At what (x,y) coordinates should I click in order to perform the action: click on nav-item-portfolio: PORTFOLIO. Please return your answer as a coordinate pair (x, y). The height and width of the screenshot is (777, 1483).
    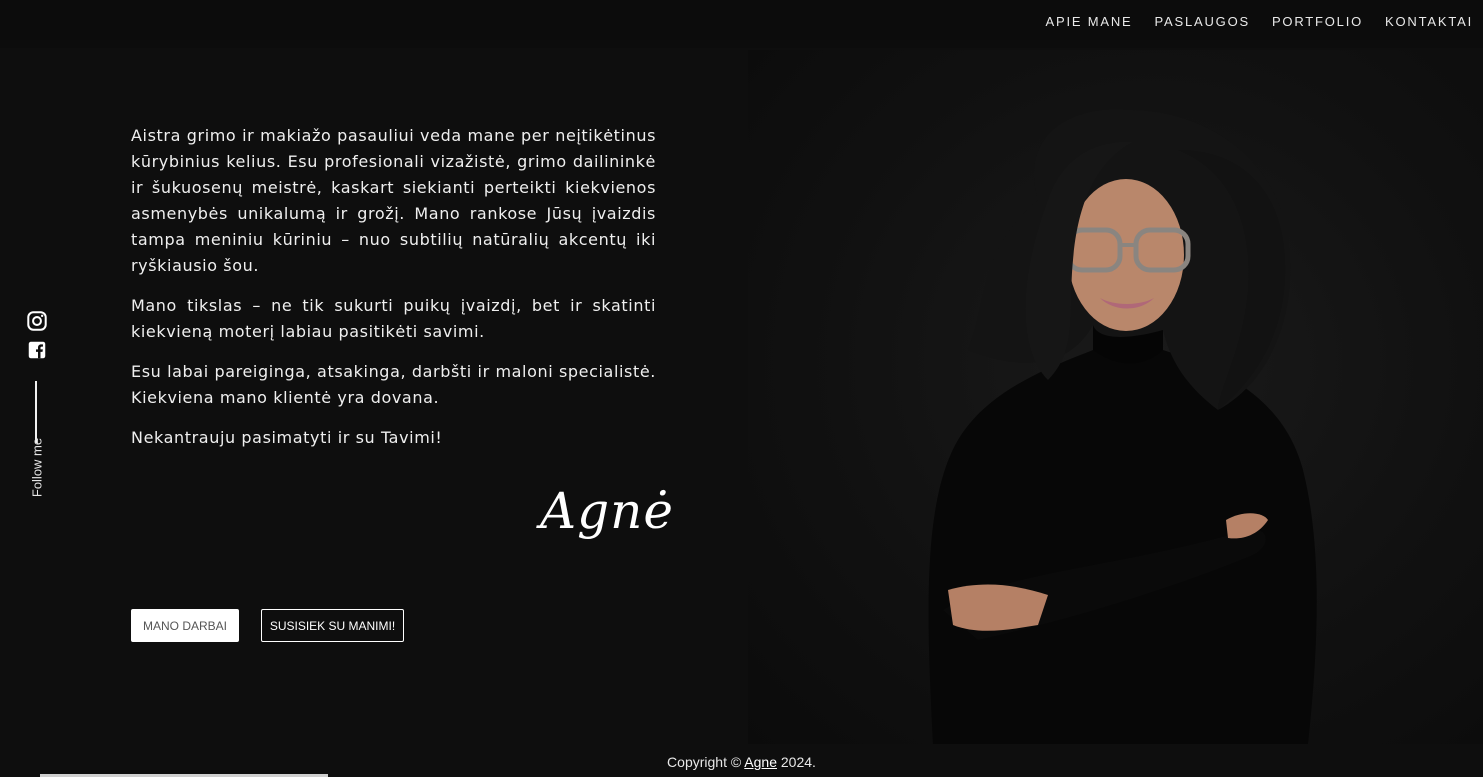
    Looking at the image, I should click on (1317, 21).